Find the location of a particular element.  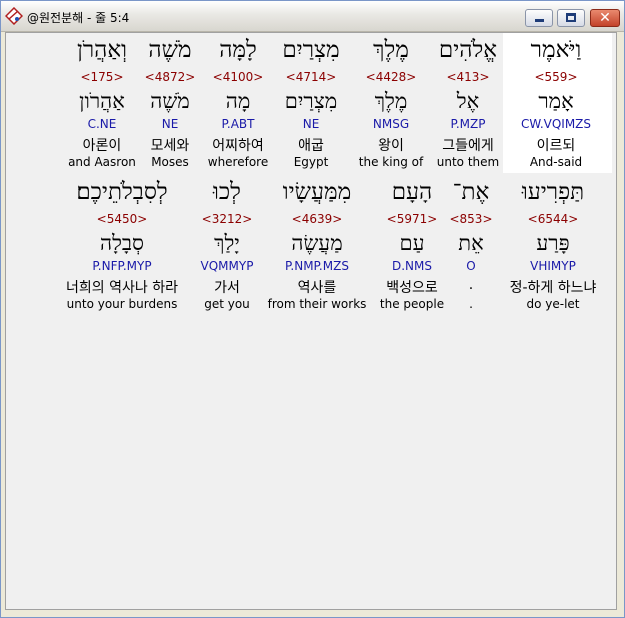

minimize-icon is located at coordinates (539, 20).